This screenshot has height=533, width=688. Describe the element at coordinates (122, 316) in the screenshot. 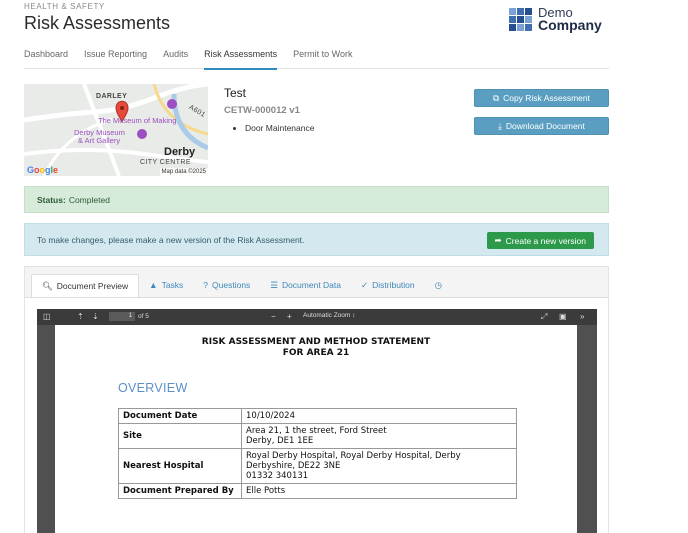

I see `page-number-input: 1` at that location.